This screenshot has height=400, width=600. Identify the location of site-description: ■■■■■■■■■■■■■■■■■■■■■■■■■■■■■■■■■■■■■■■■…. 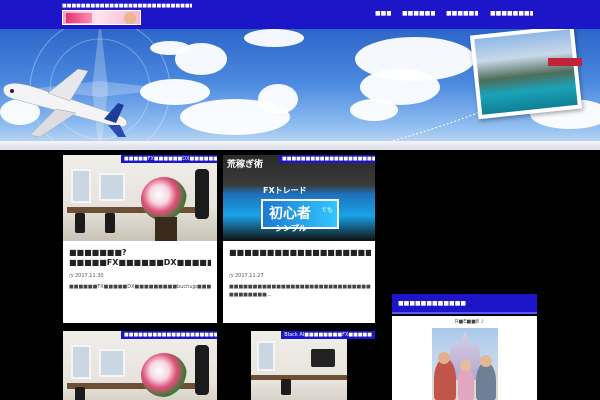
(127, 6).